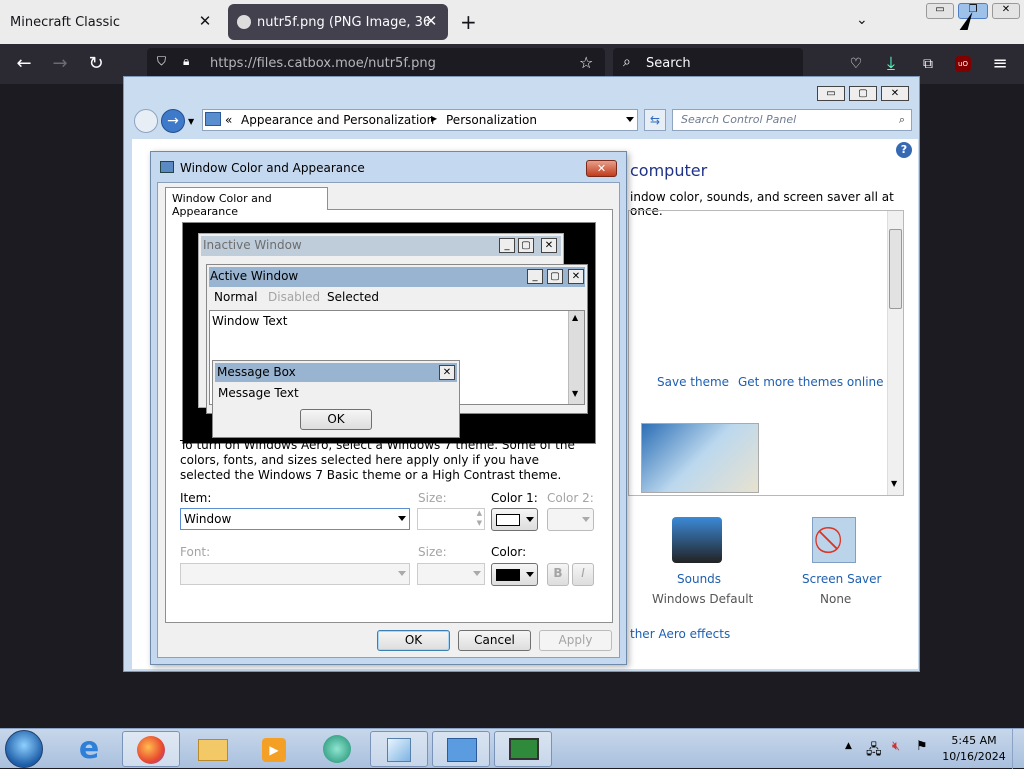 The height and width of the screenshot is (769, 1024). Describe the element at coordinates (862, 20) in the screenshot. I see `list-tabs-icon: ⌄` at that location.